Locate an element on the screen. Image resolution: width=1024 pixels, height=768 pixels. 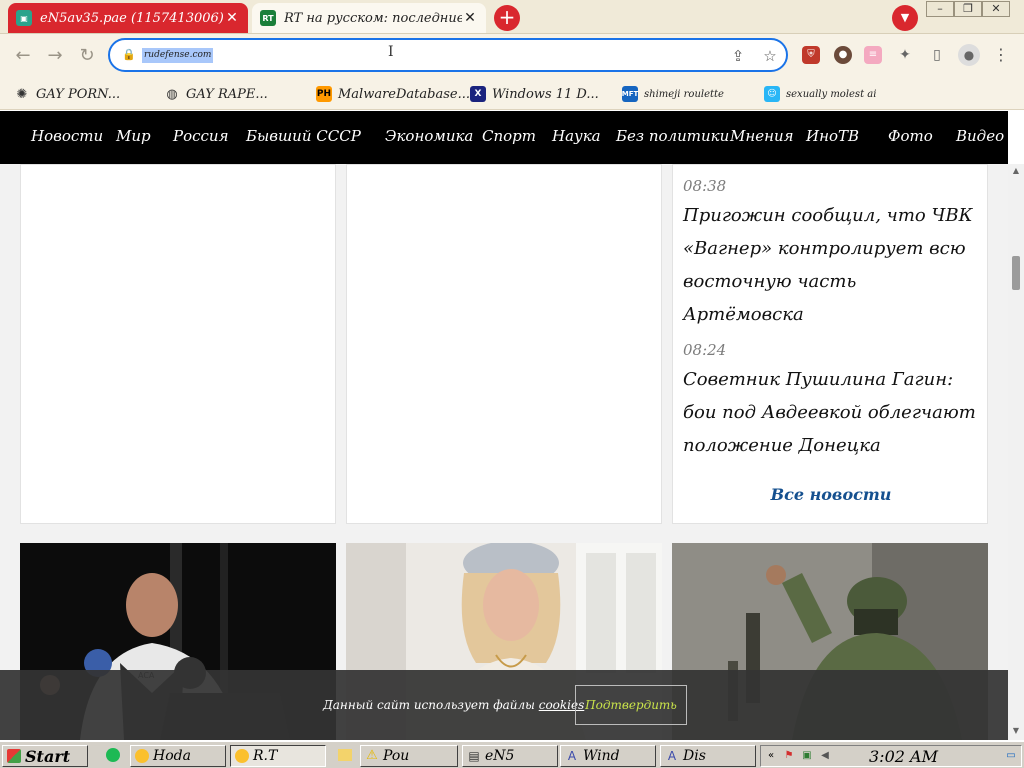
folder-icon is located at coordinates (345, 755).